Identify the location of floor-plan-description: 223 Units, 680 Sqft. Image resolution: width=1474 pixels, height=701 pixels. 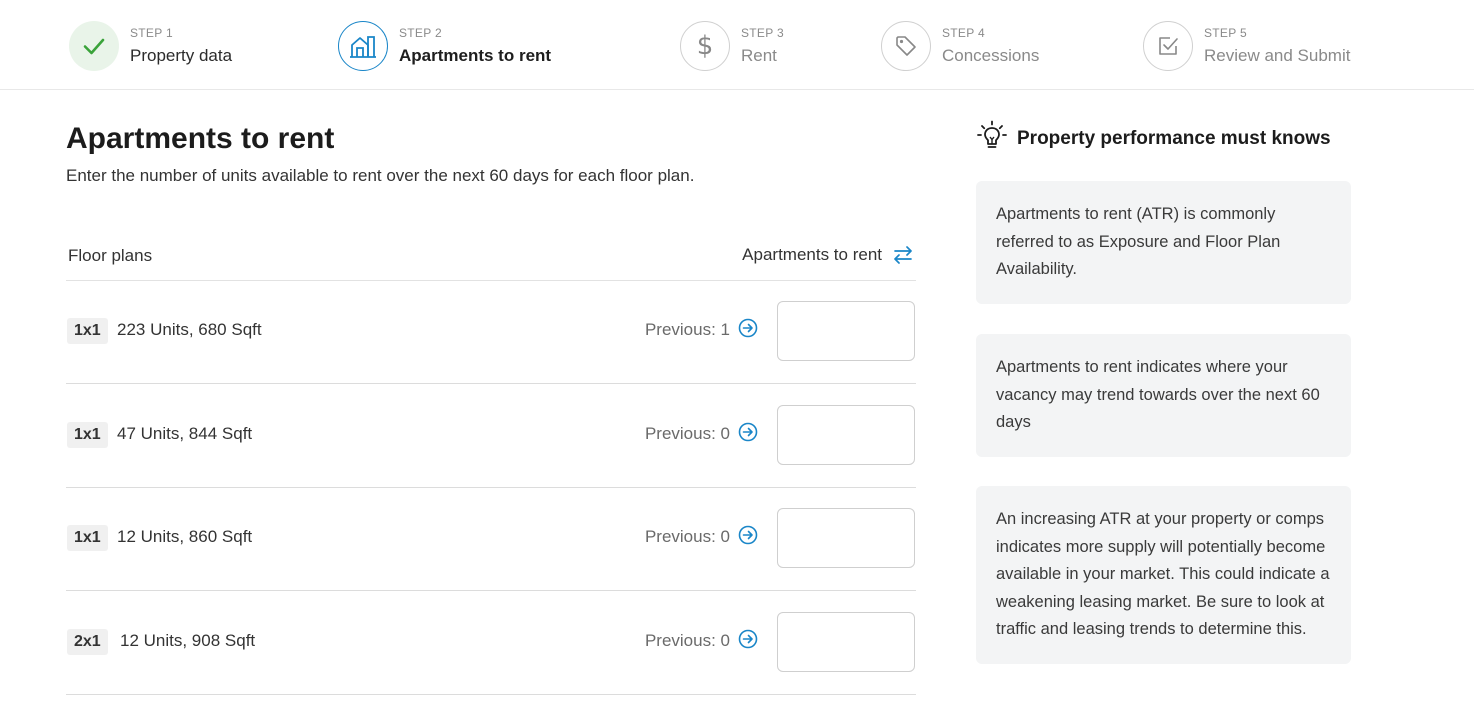
(189, 329).